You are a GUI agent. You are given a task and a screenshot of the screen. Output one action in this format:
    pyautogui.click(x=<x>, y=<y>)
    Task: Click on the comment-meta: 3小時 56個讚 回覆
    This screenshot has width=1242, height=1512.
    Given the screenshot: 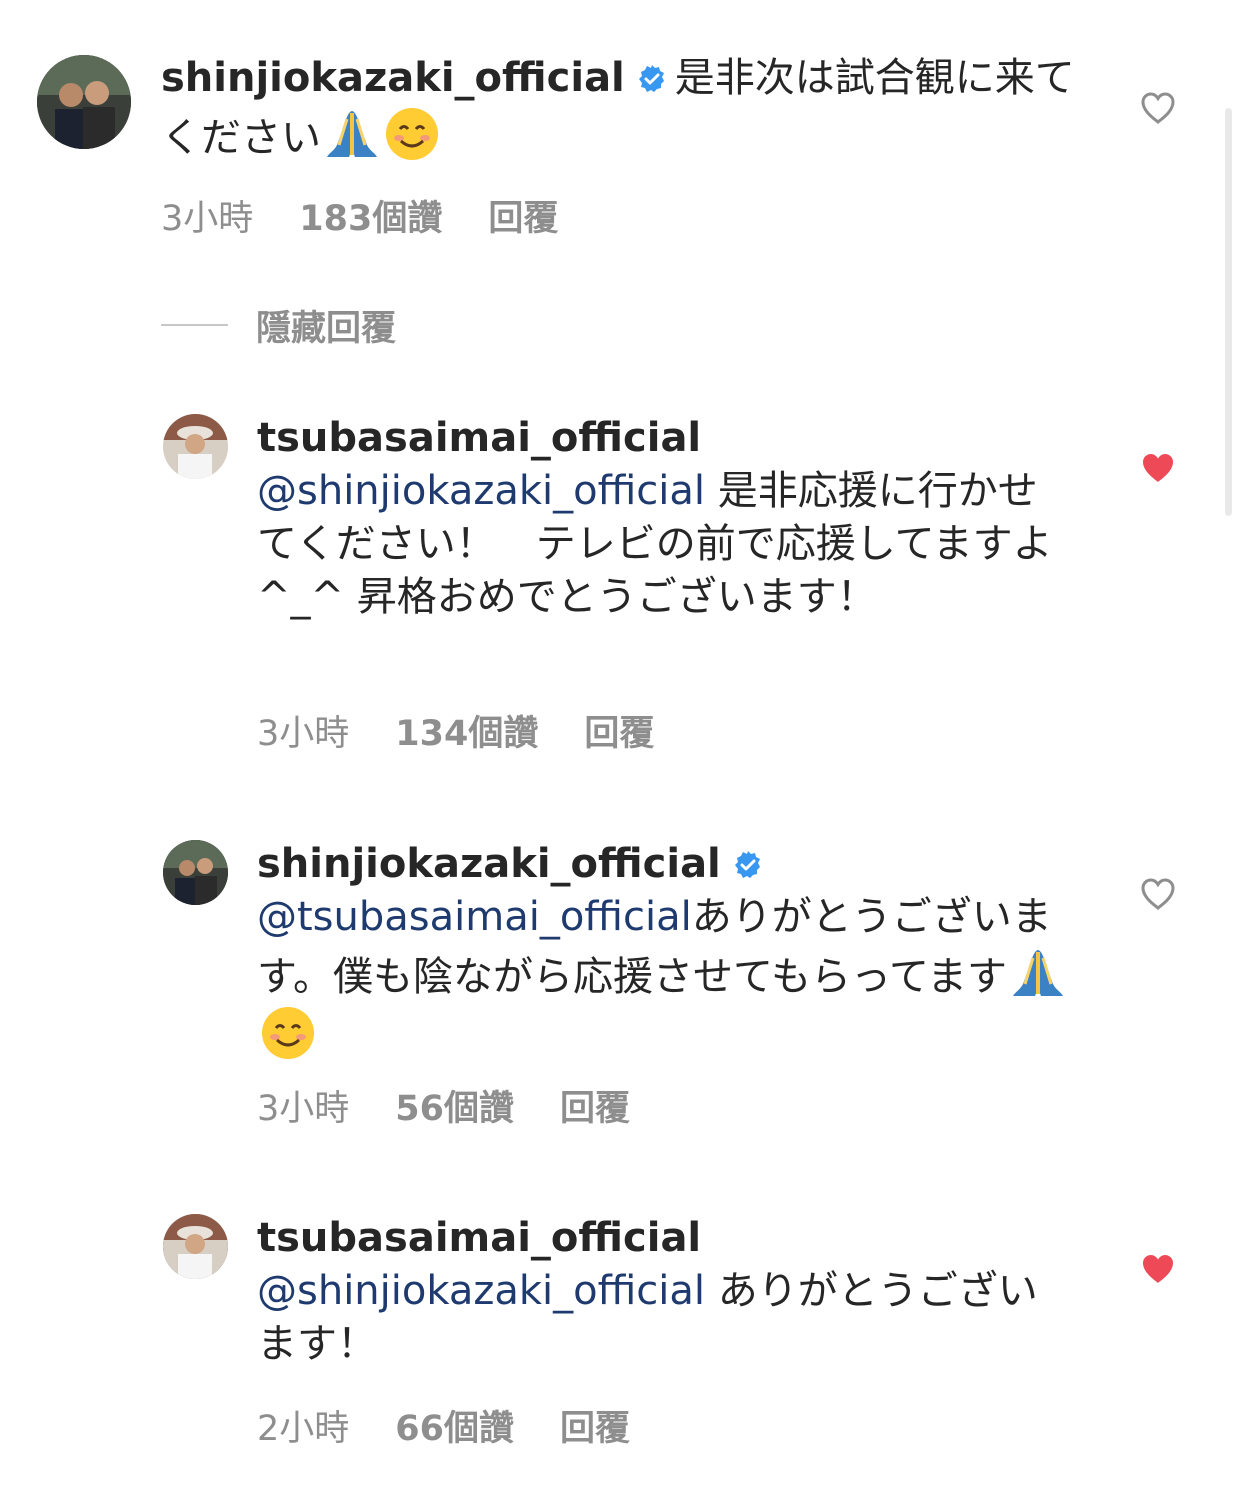 What is the action you would take?
    pyautogui.click(x=466, y=1105)
    